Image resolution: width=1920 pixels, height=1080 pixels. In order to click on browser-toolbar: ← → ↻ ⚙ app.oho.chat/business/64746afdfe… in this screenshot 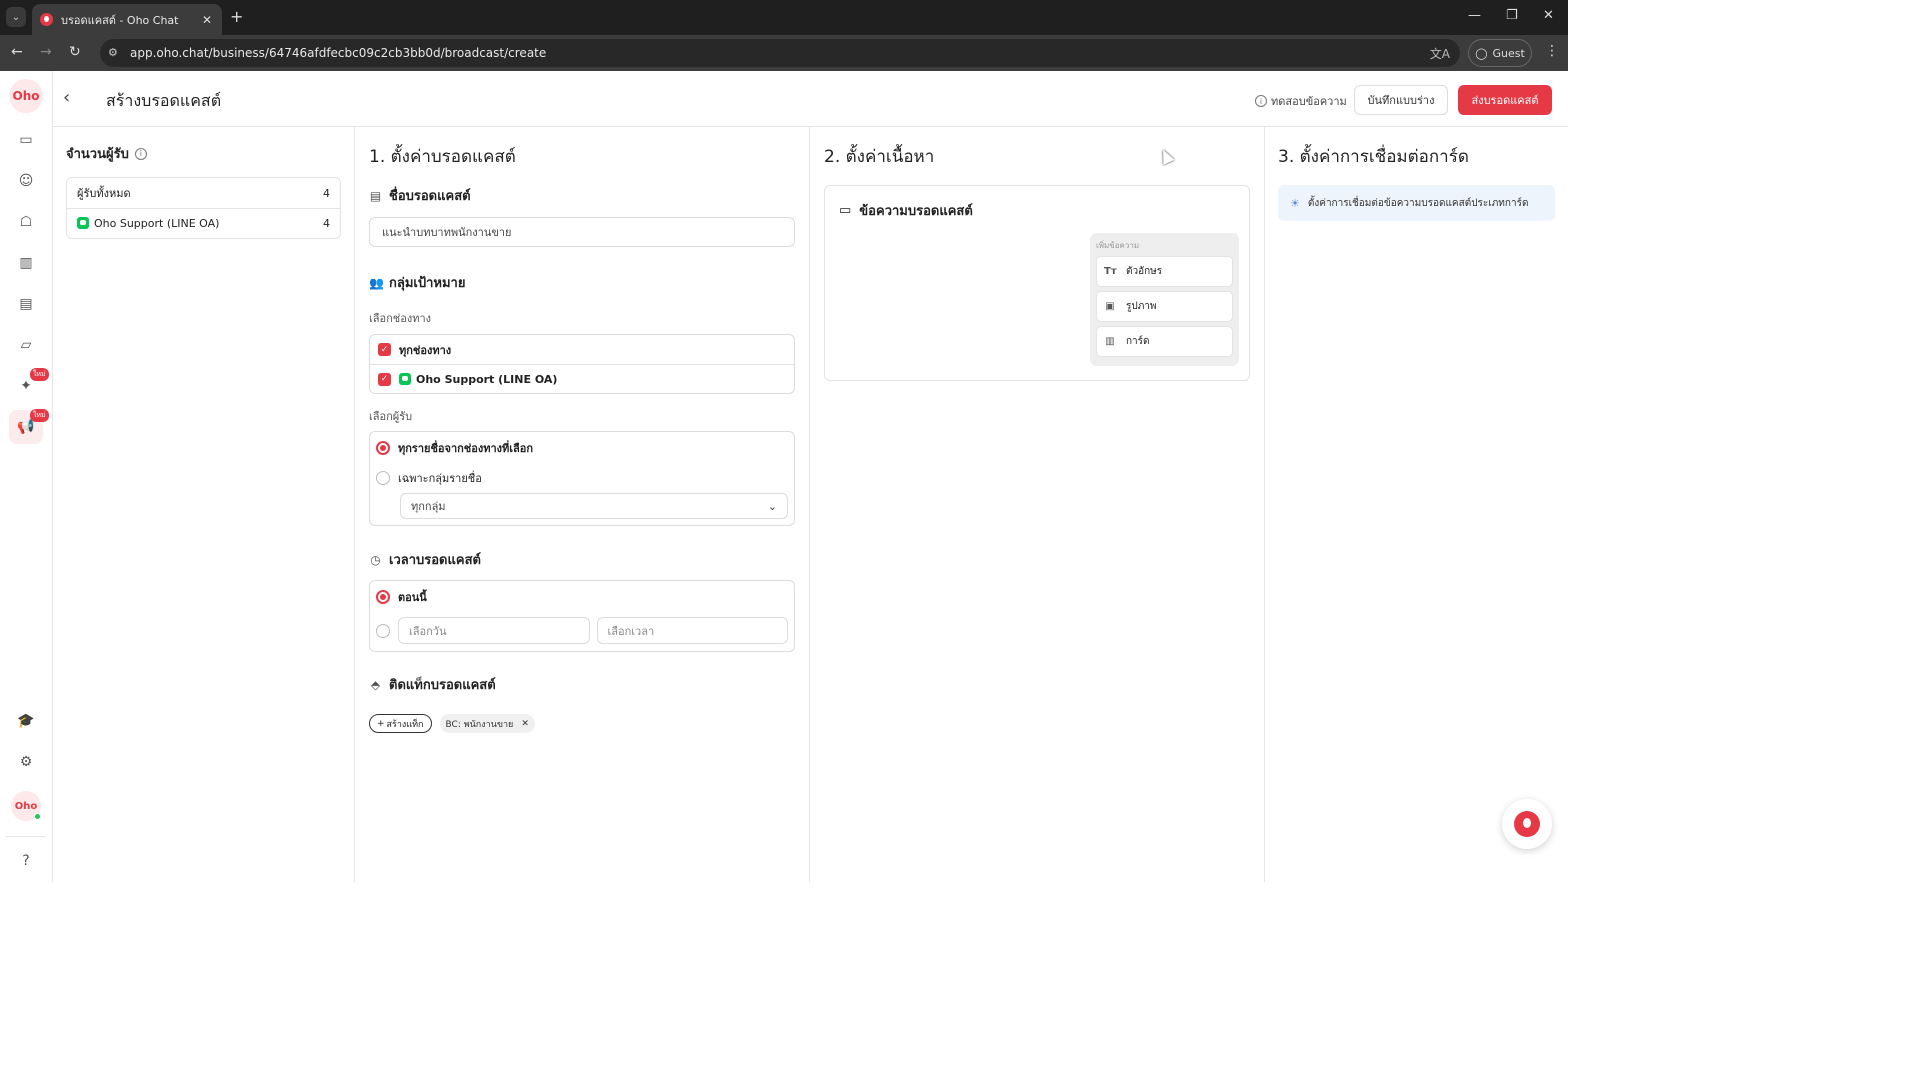, I will do `click(784, 53)`.